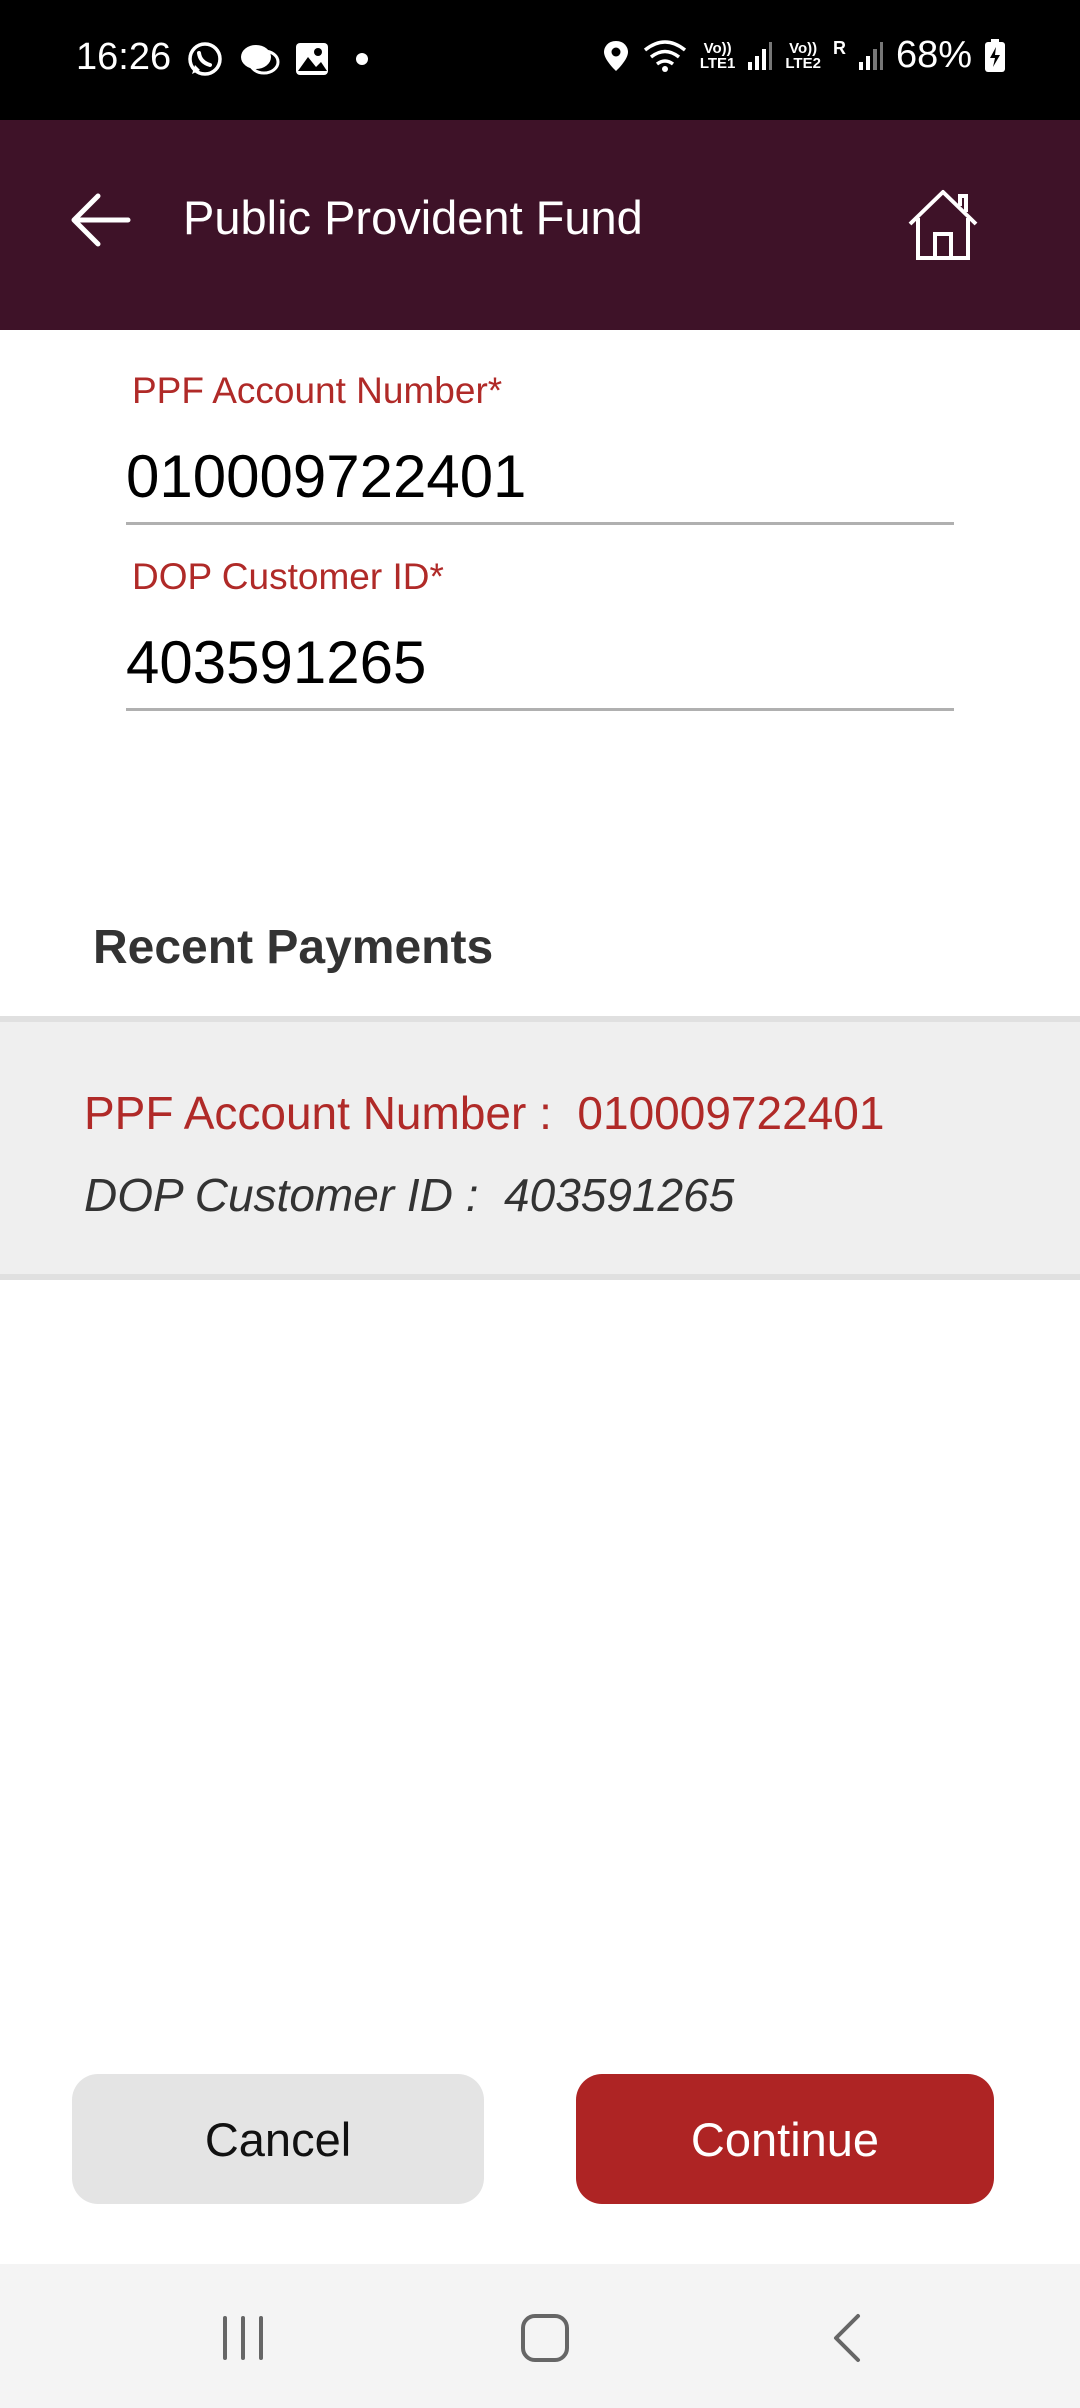 The image size is (1080, 2408). What do you see at coordinates (278, 2139) in the screenshot?
I see `cancel-button: Cancel` at bounding box center [278, 2139].